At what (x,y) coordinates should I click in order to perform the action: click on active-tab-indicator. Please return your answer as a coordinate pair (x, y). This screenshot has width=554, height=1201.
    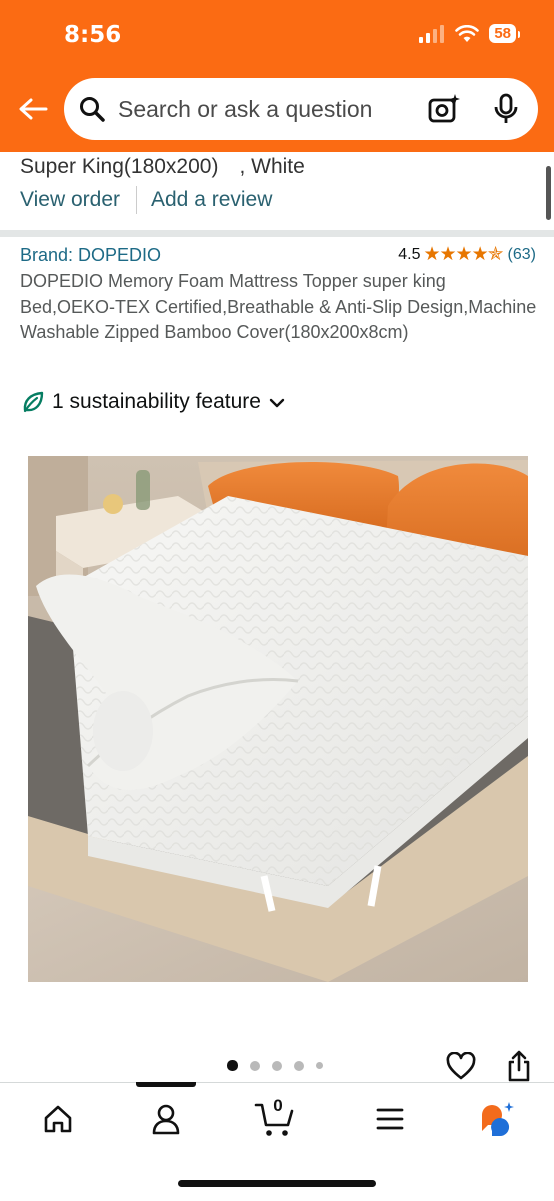
    Looking at the image, I should click on (166, 1084).